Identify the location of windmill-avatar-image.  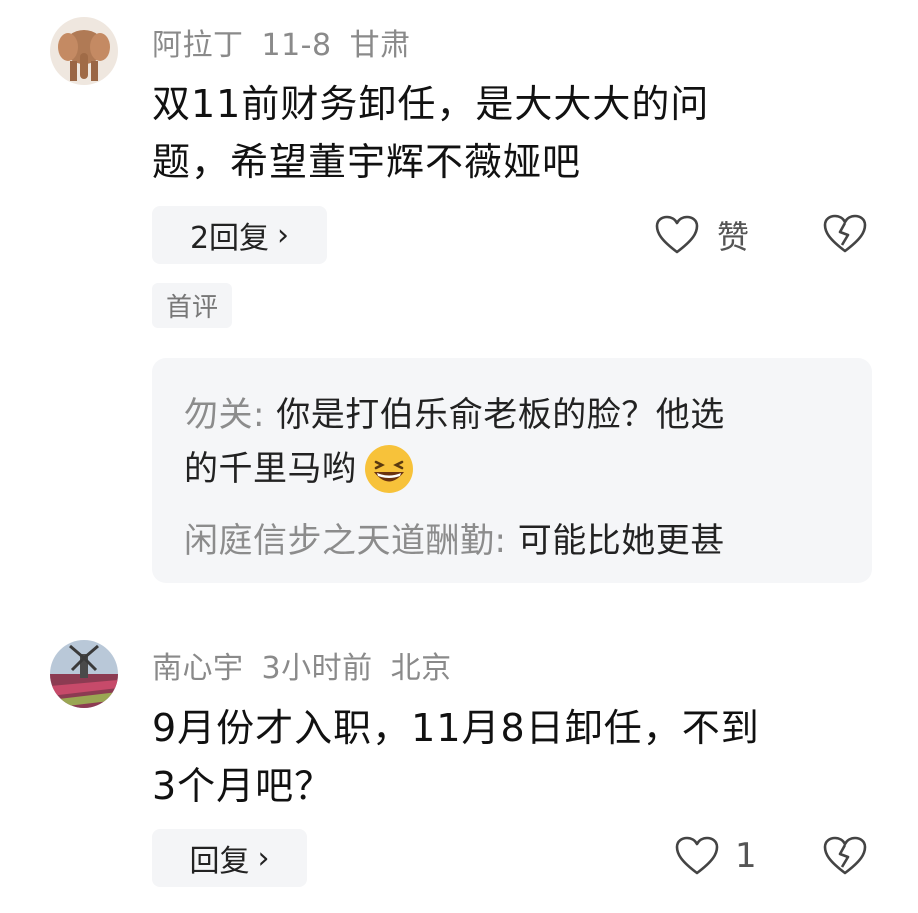
(84, 674).